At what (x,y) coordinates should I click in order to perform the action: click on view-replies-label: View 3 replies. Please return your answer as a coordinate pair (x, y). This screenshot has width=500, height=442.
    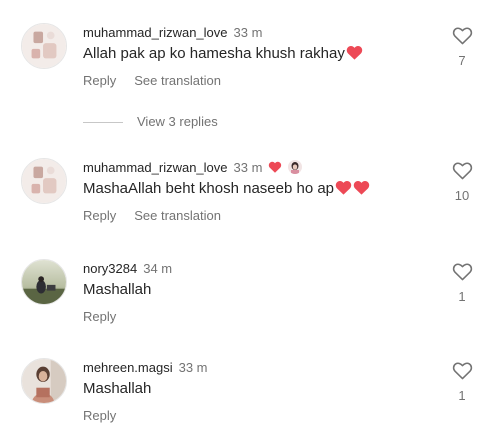
    Looking at the image, I should click on (177, 121).